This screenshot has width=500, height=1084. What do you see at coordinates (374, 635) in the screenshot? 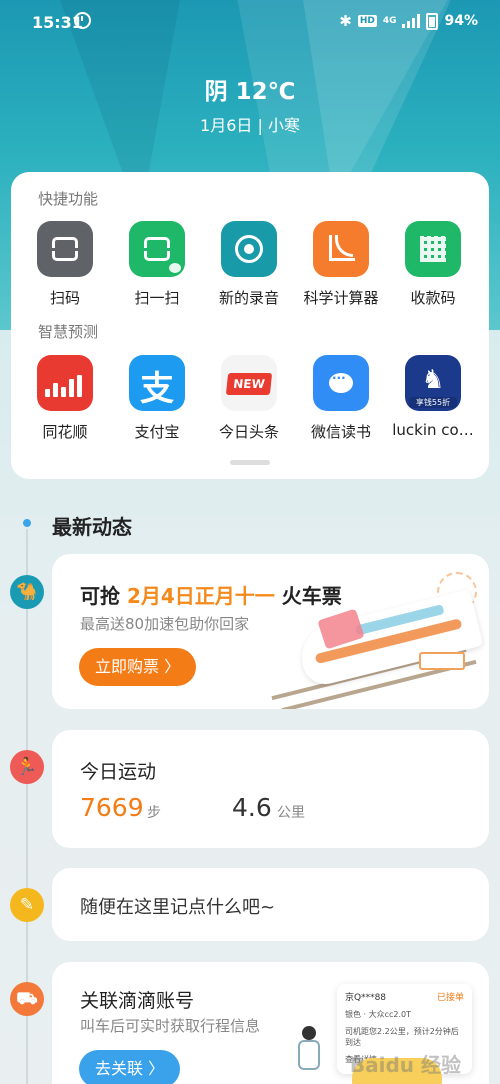
I see `train-illustration` at bounding box center [374, 635].